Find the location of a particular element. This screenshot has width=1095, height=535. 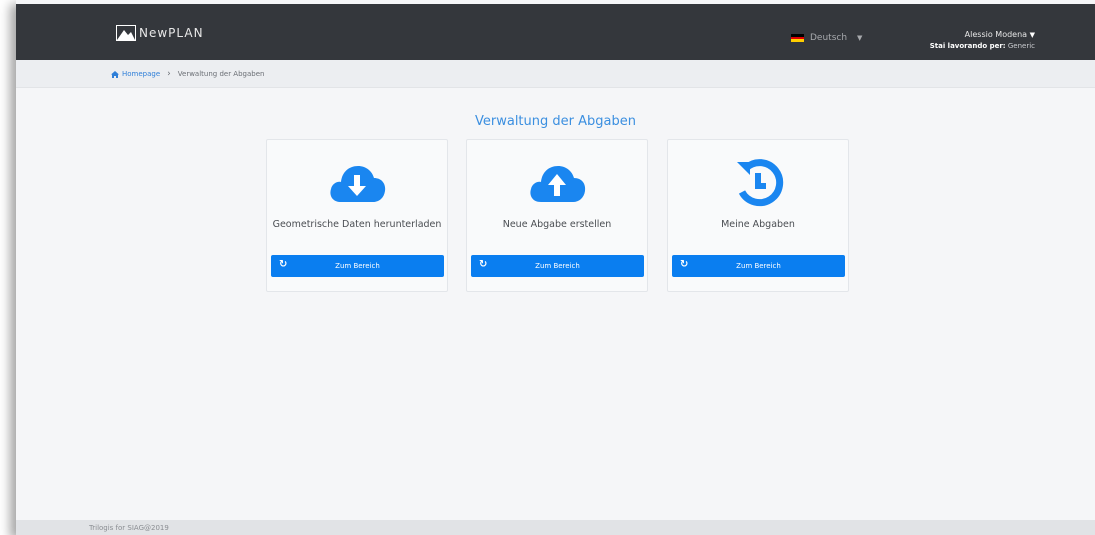

brand-name: NewPLAN is located at coordinates (171, 33).